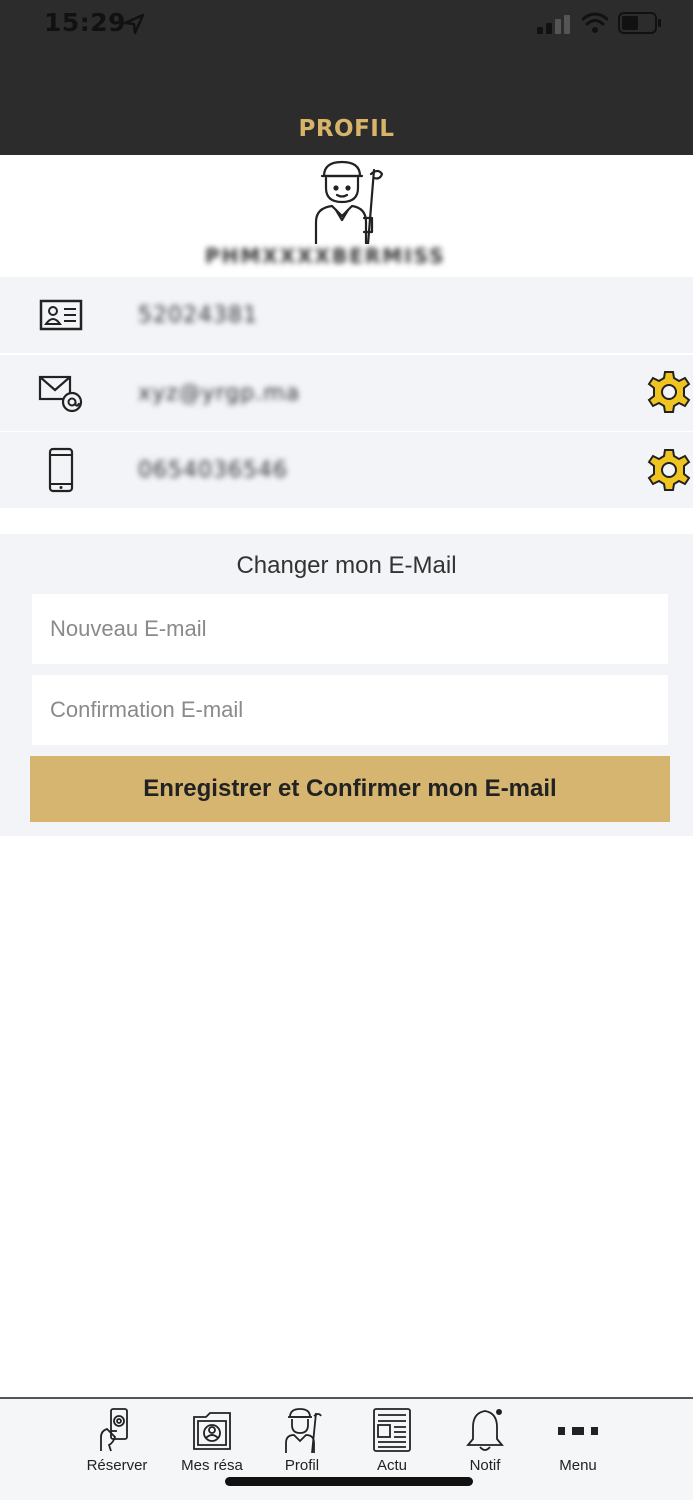 The width and height of the screenshot is (693, 1500). I want to click on email-value: xyz@yrgp.ma, so click(219, 393).